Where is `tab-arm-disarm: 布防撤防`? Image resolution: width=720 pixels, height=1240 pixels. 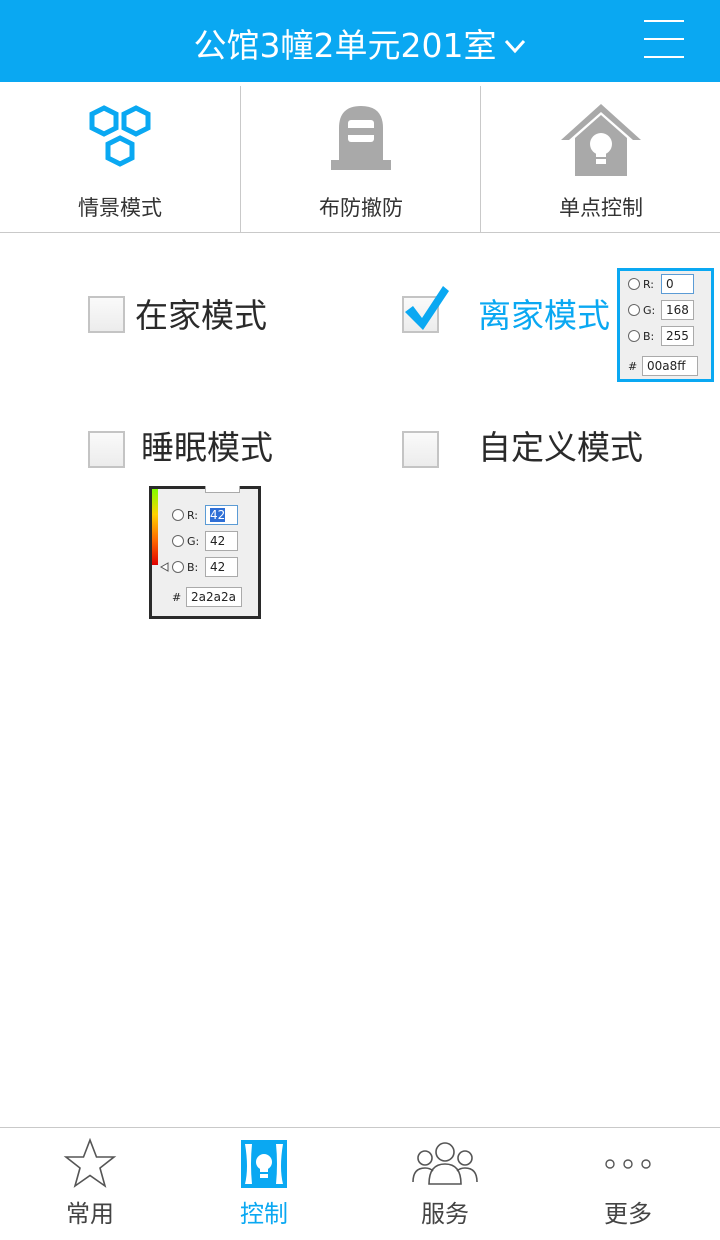
tab-arm-disarm: 布防撤防 is located at coordinates (361, 158).